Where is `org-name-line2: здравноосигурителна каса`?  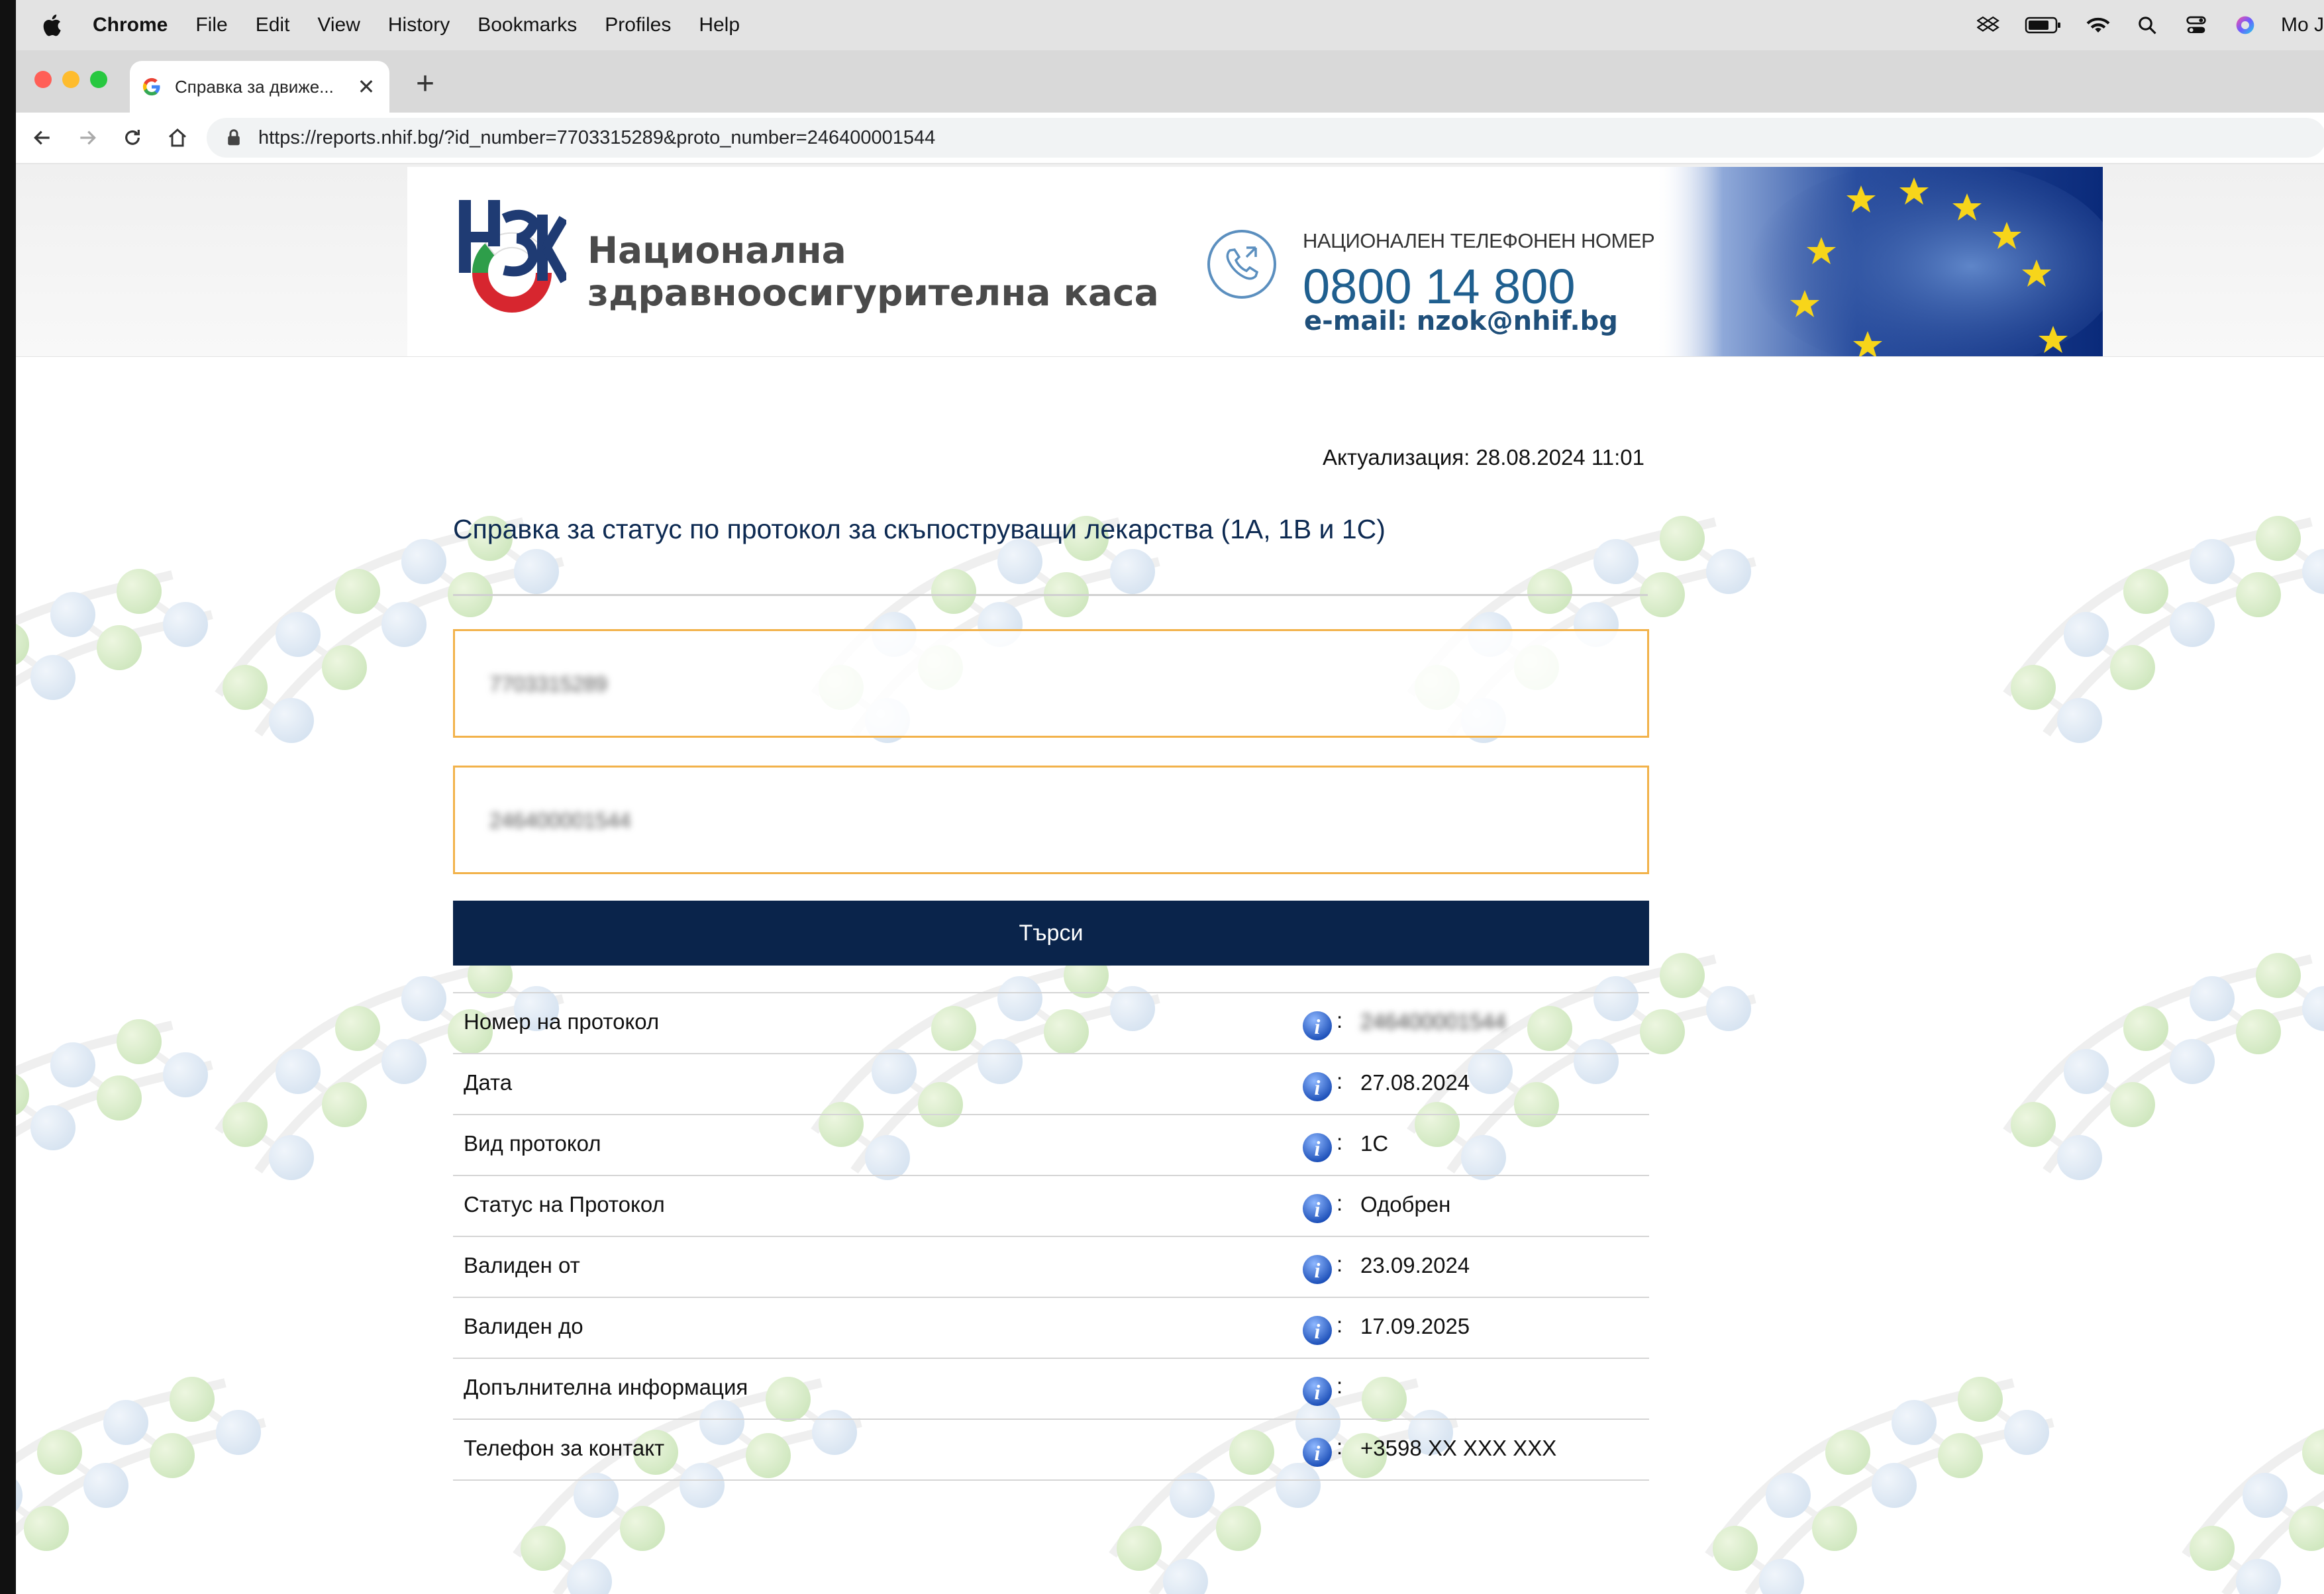
org-name-line2: здравноосигурителна каса is located at coordinates (873, 293).